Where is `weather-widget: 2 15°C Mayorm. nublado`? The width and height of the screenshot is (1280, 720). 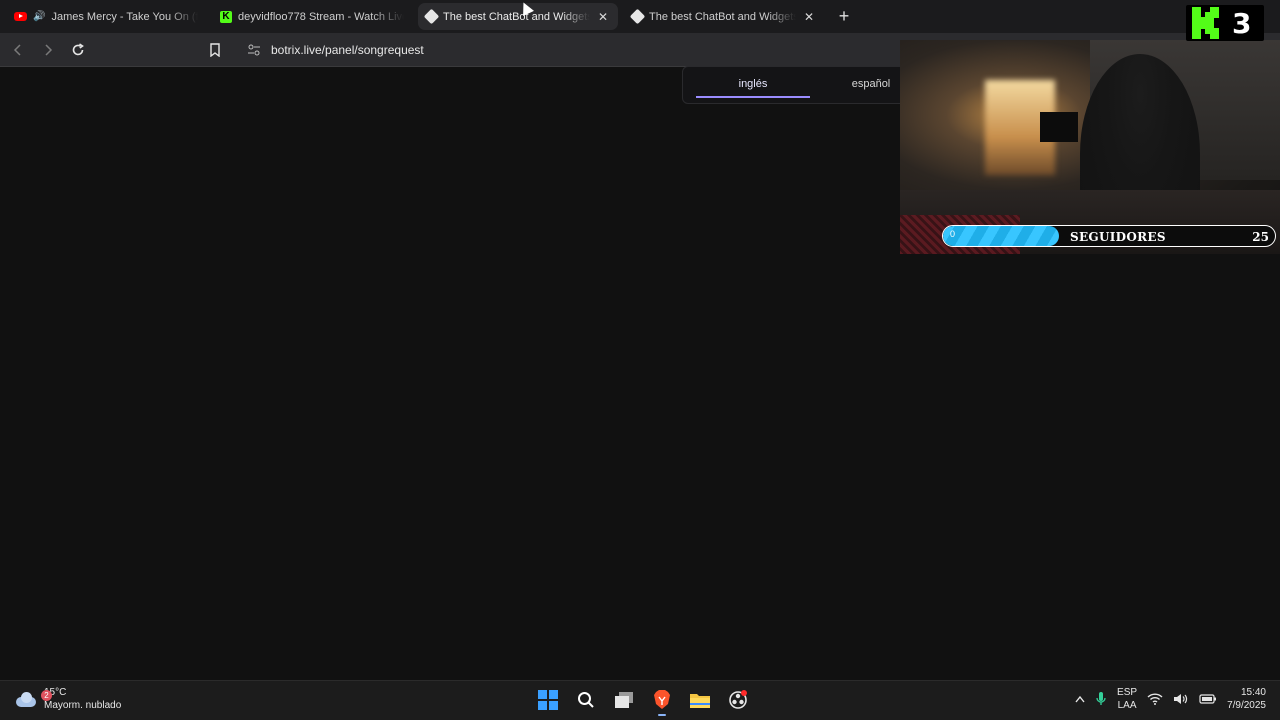 weather-widget: 2 15°C Mayorm. nublado is located at coordinates (67, 699).